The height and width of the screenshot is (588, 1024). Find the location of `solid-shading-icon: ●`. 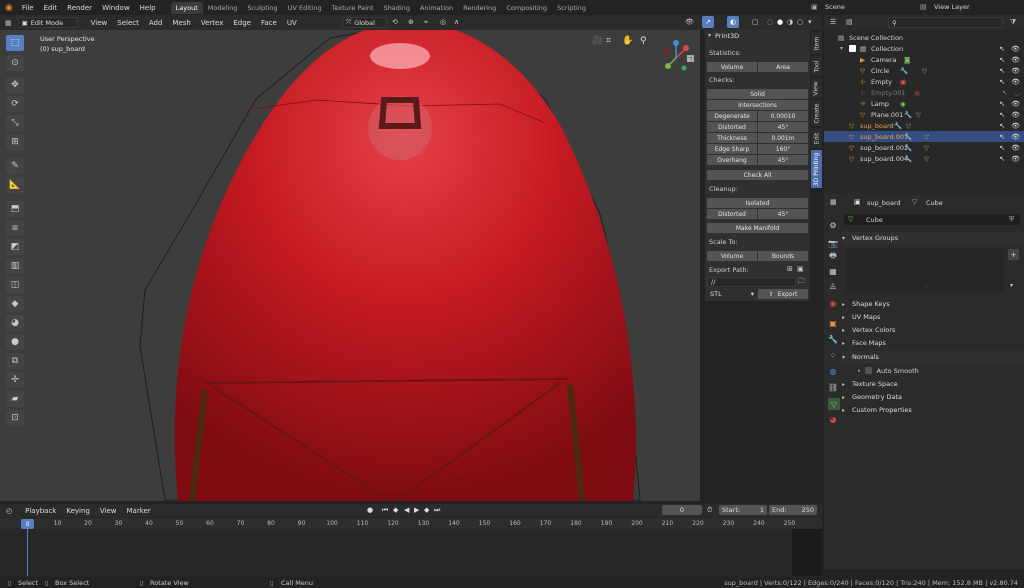

solid-shading-icon: ● is located at coordinates (780, 22).